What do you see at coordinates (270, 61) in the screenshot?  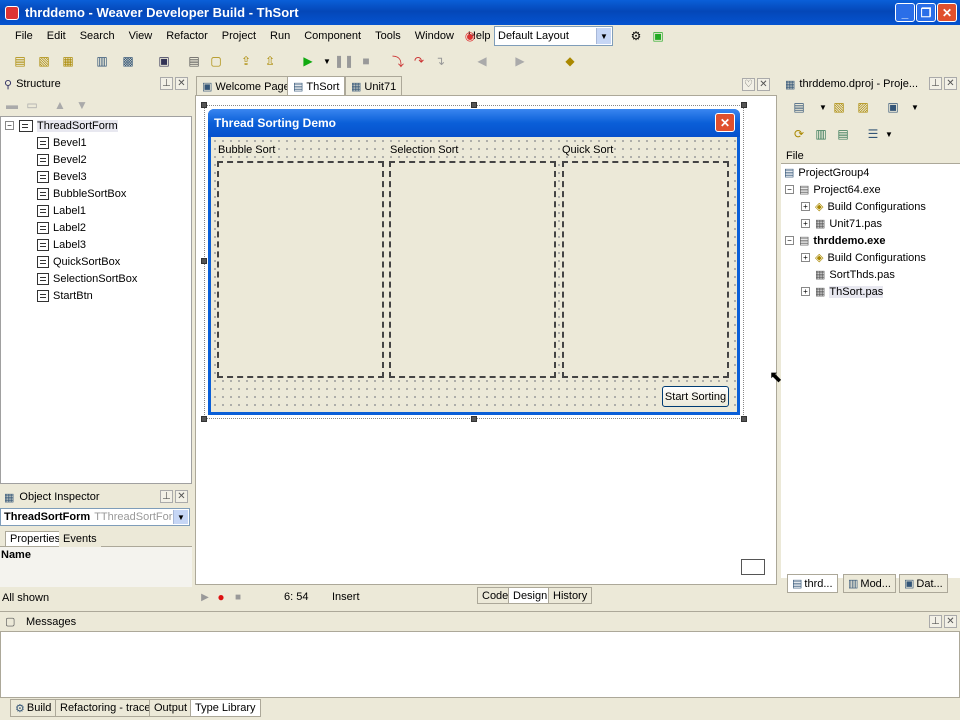 I see `remove-file-icon: ⇫` at bounding box center [270, 61].